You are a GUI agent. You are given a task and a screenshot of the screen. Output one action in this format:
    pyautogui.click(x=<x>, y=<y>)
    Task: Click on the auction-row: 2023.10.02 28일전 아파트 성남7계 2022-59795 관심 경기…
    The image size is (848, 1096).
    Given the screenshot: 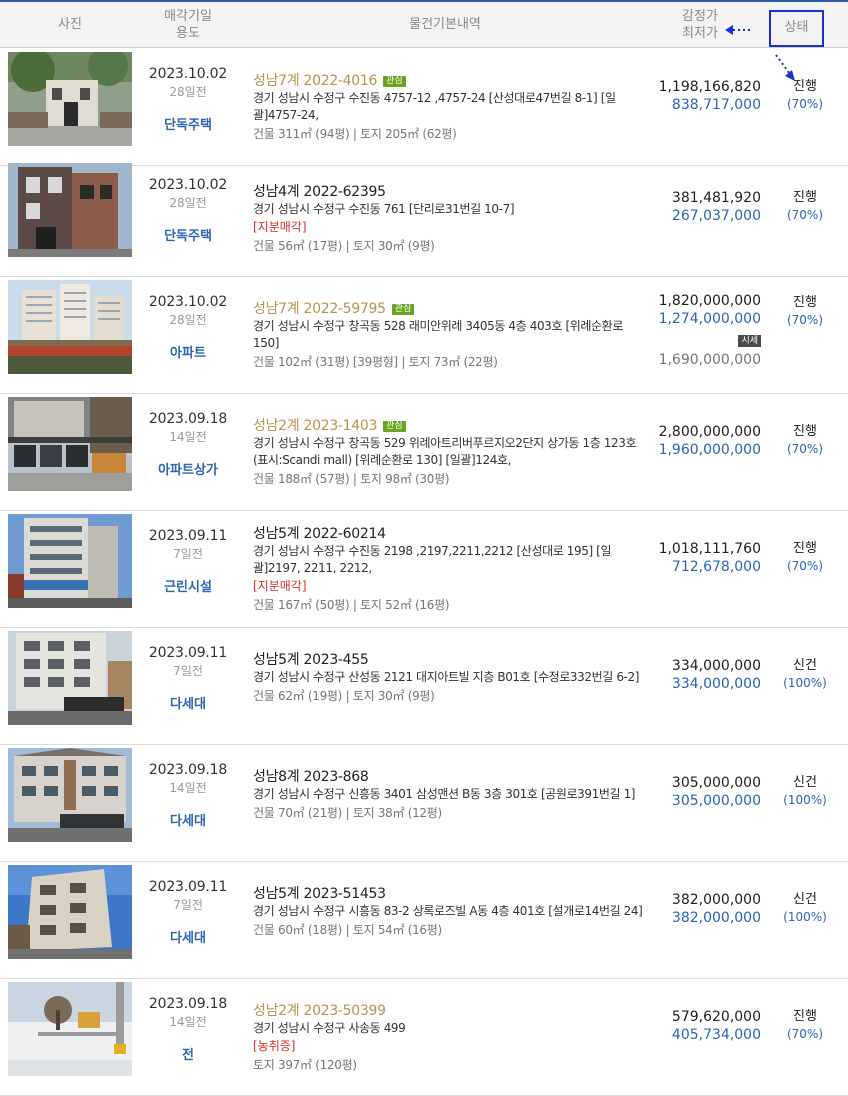 What is the action you would take?
    pyautogui.click(x=424, y=335)
    